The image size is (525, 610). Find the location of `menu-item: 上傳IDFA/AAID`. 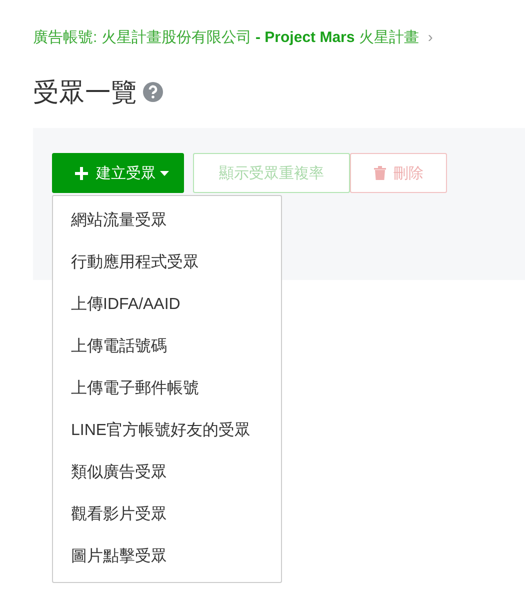

menu-item: 上傳IDFA/AAID is located at coordinates (167, 305).